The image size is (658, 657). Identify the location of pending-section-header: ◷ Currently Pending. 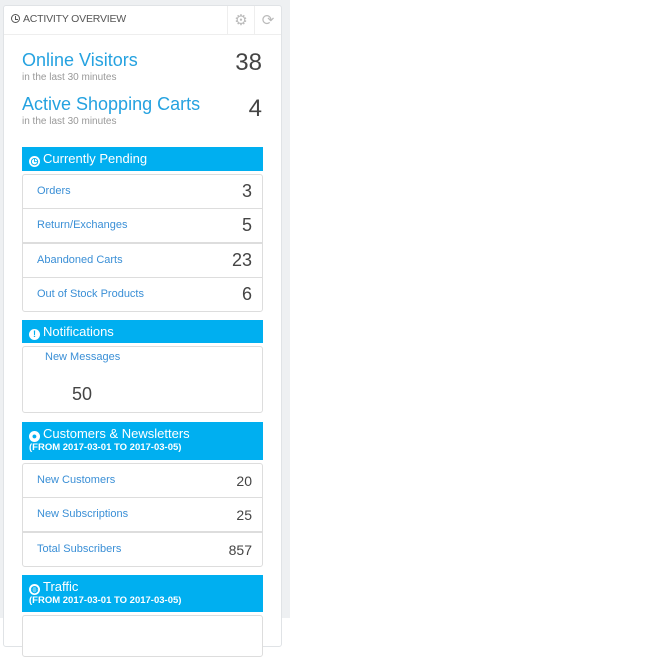
(142, 159).